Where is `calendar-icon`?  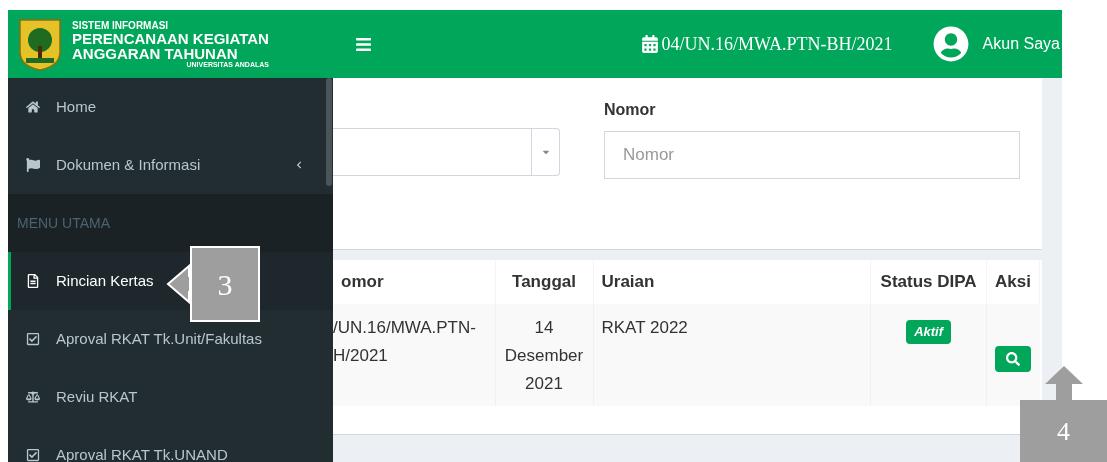 calendar-icon is located at coordinates (649, 44).